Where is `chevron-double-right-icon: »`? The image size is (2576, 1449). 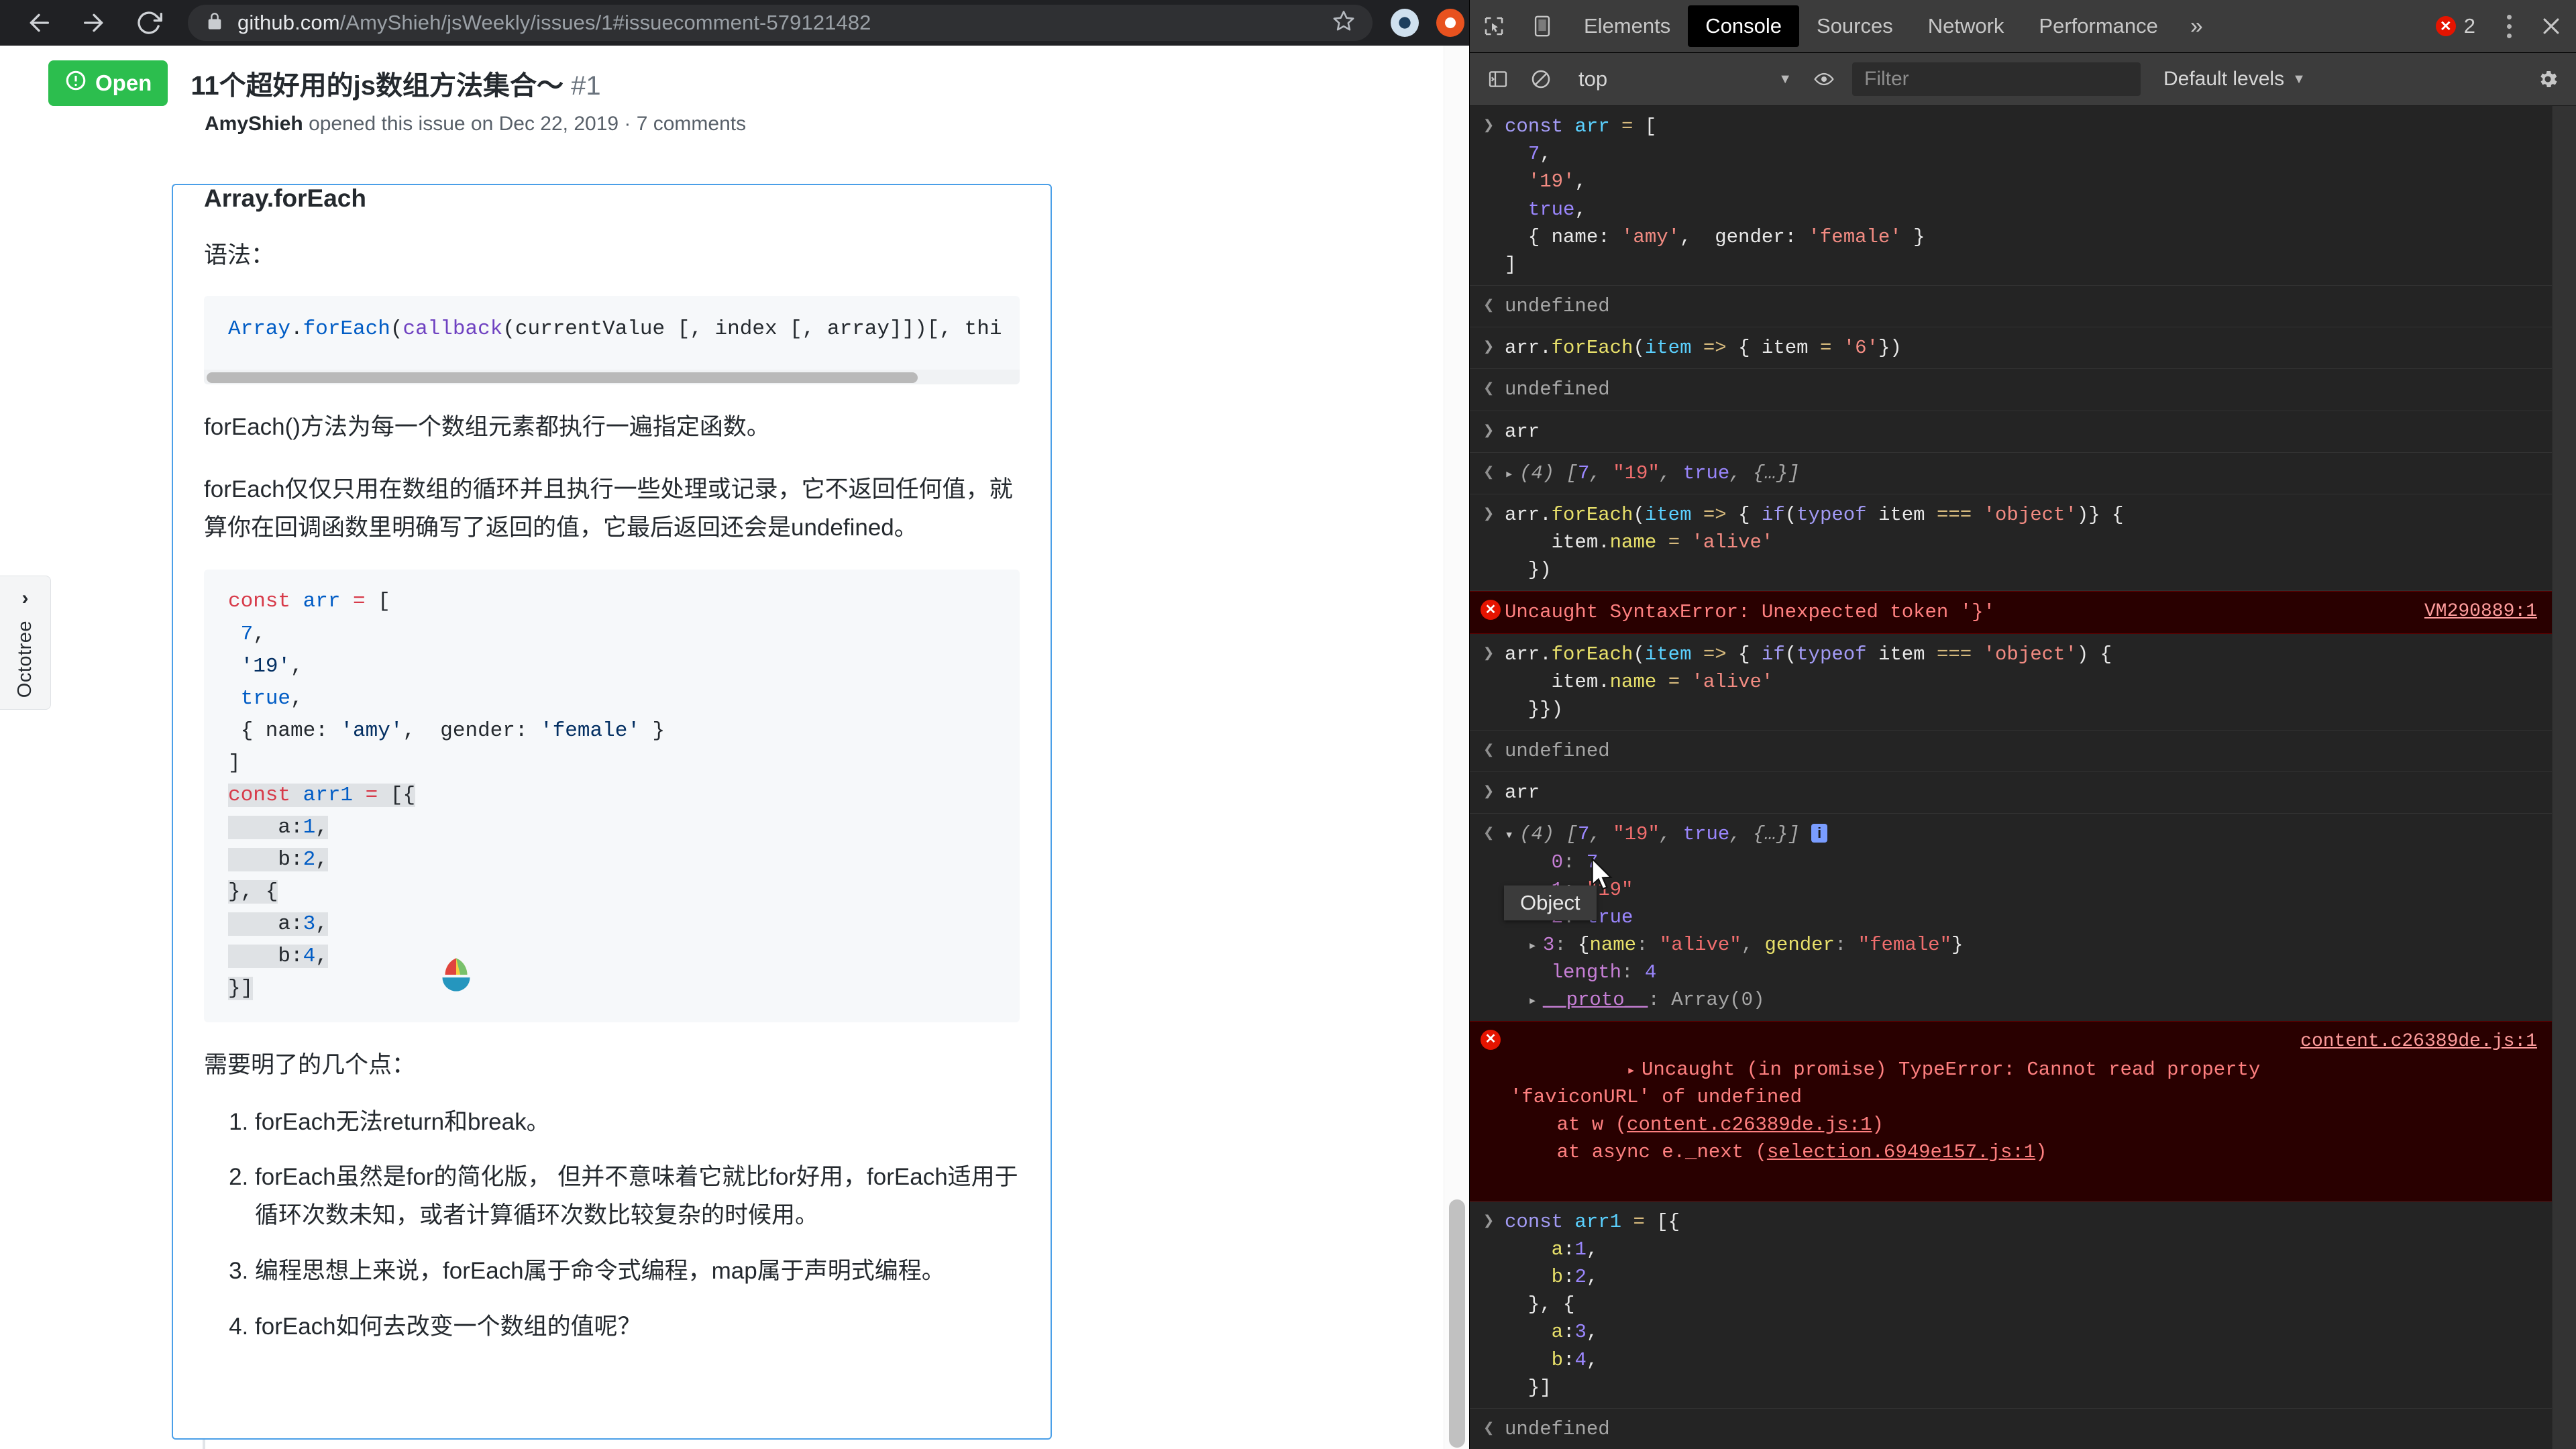 chevron-double-right-icon: » is located at coordinates (2197, 26).